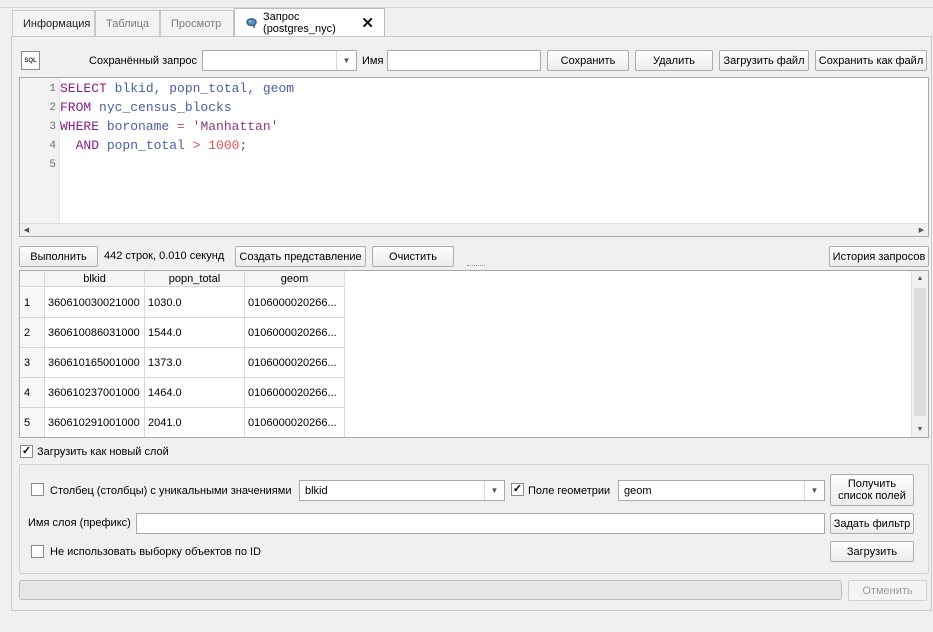  What do you see at coordinates (95, 333) in the screenshot?
I see `table-cell: 360610086031000` at bounding box center [95, 333].